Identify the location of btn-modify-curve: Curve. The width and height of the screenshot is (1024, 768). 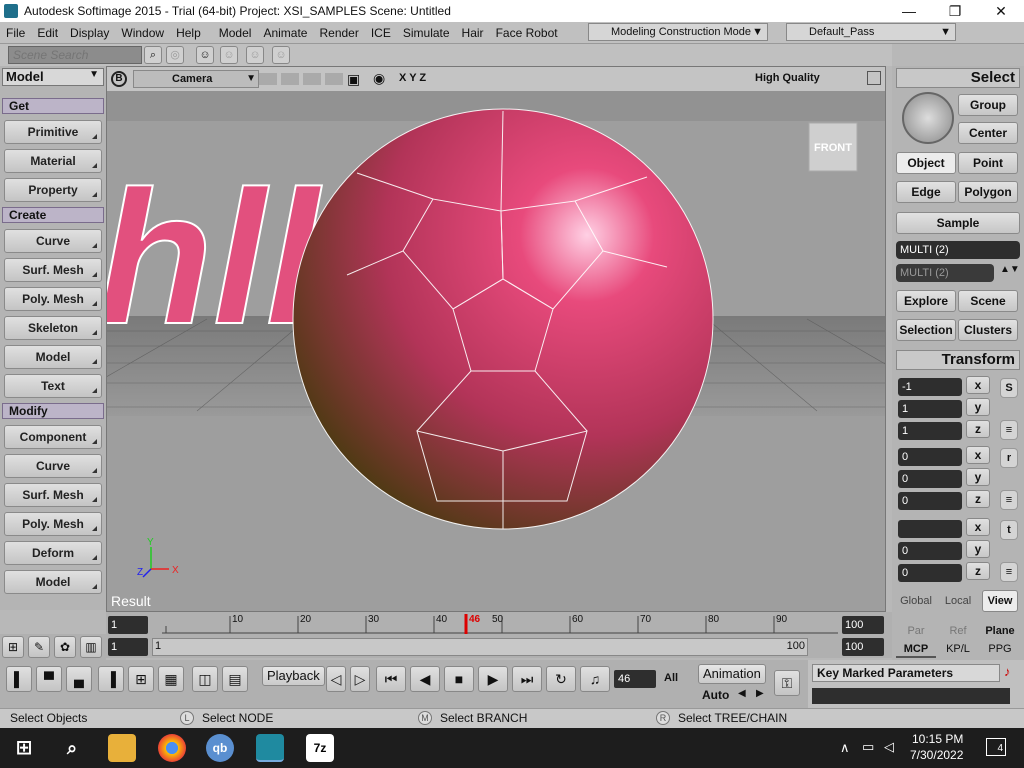
(53, 466).